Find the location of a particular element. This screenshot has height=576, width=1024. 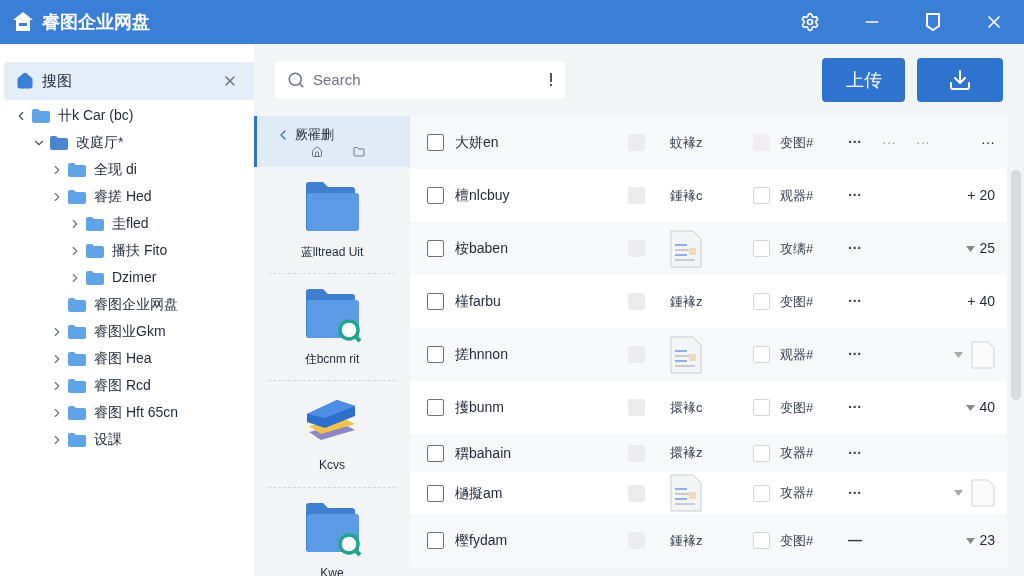

file-name: 大姘en is located at coordinates (477, 142).